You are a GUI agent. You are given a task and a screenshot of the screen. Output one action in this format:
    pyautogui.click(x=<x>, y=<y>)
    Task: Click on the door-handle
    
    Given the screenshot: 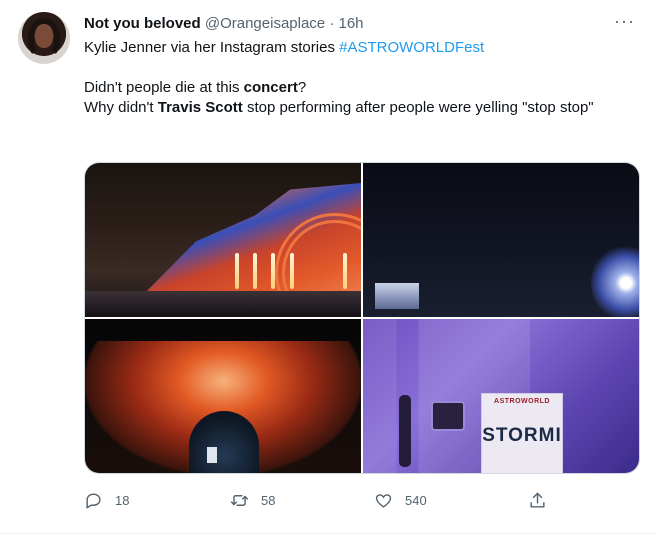 What is the action you would take?
    pyautogui.click(x=448, y=416)
    